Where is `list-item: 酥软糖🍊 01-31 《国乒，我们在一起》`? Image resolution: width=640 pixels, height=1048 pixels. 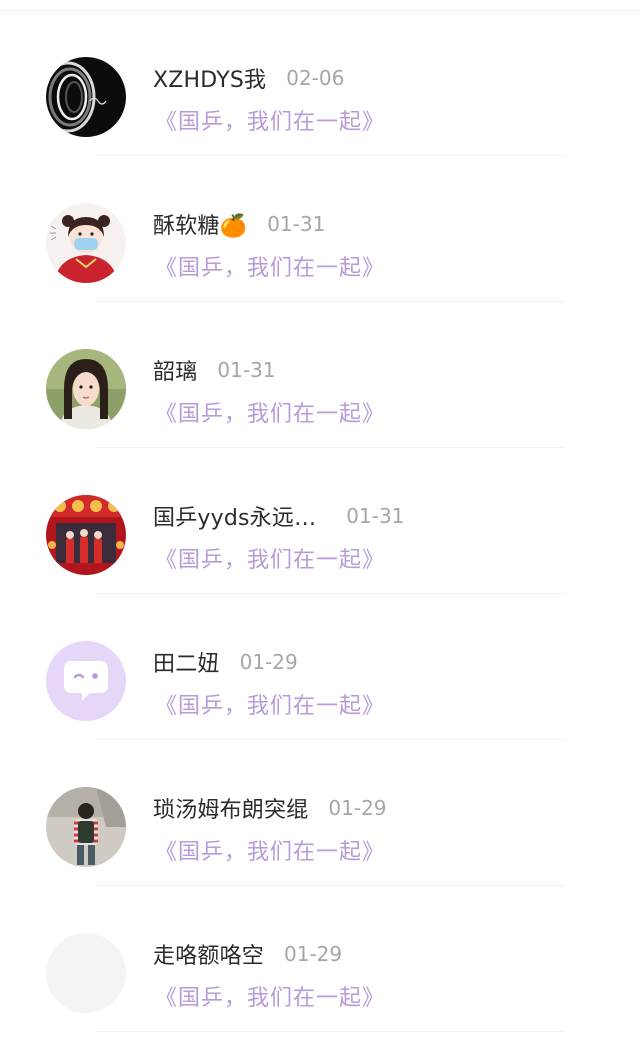 list-item: 酥软糖🍊 01-31 《国乒，我们在一起》 is located at coordinates (320, 224).